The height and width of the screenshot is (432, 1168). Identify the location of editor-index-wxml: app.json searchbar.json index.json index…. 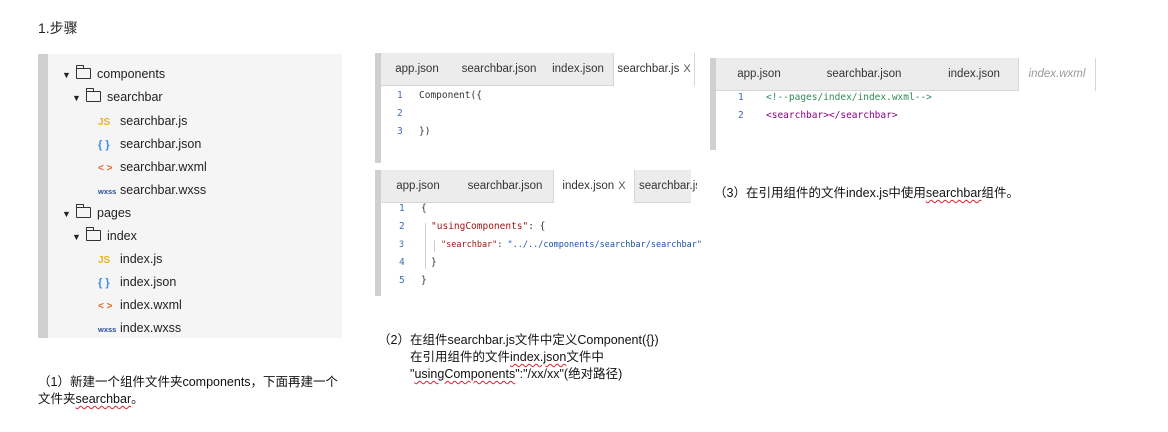
(903, 104).